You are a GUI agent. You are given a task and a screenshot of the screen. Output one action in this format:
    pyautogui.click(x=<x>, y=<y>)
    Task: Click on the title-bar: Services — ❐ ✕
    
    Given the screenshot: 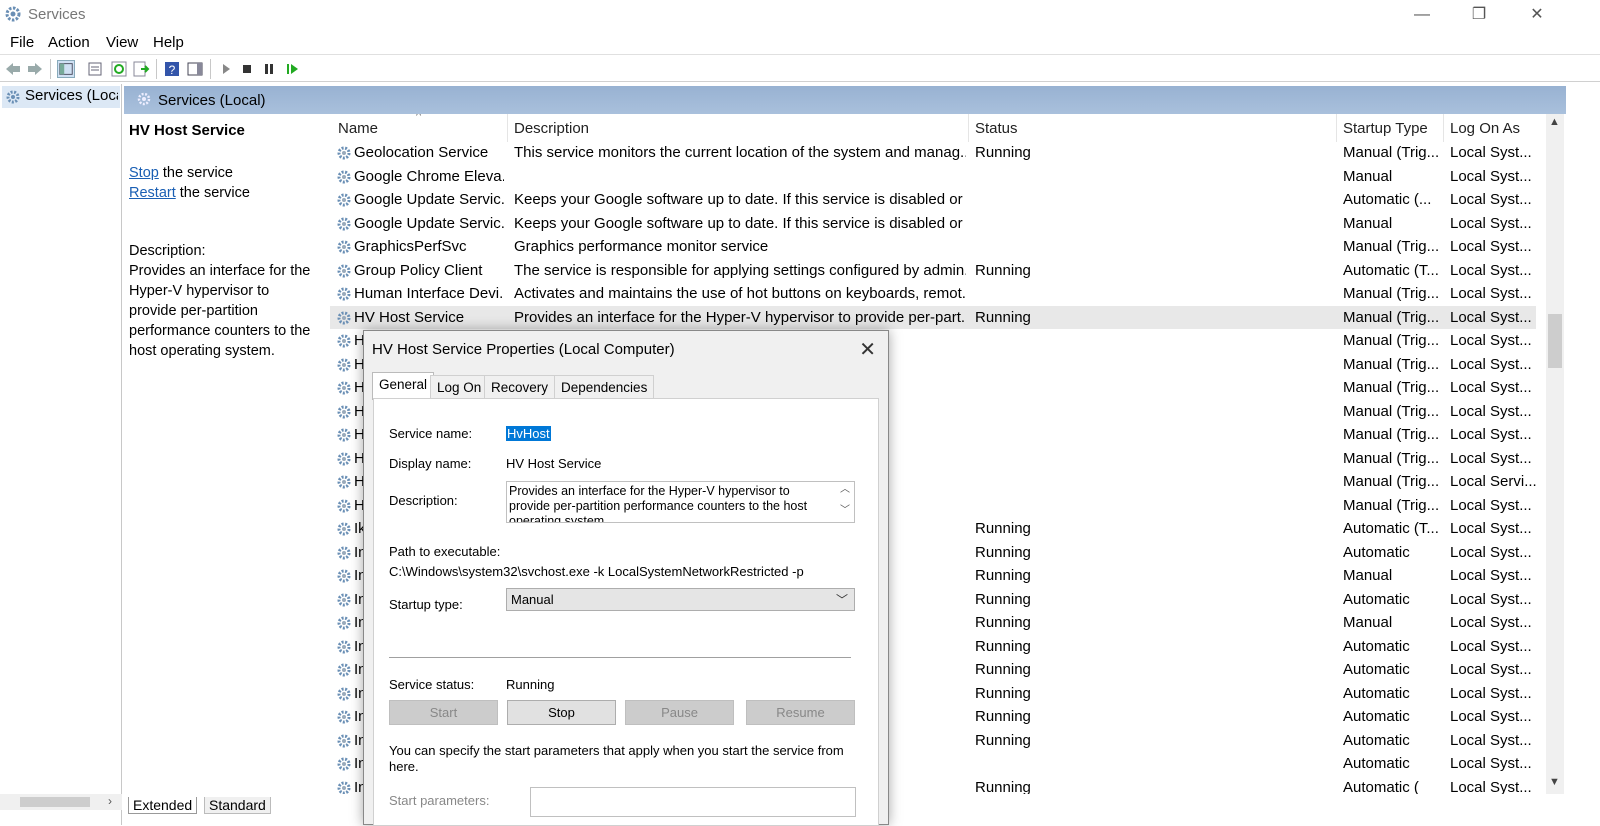 What is the action you would take?
    pyautogui.click(x=800, y=15)
    